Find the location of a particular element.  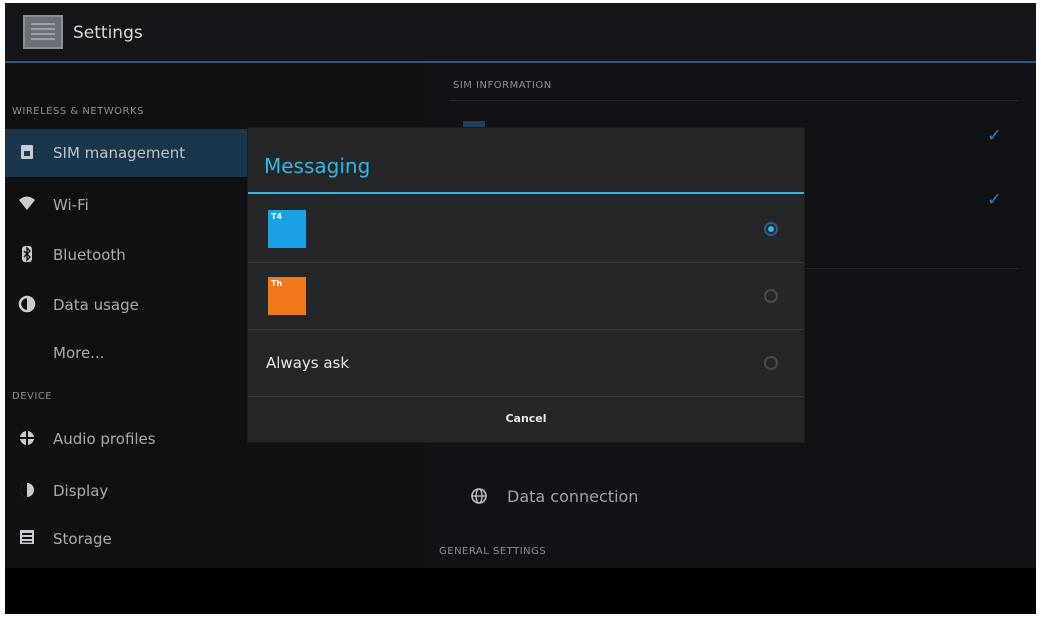

section-header-sim-information: SIM INFORMATION is located at coordinates (502, 85).